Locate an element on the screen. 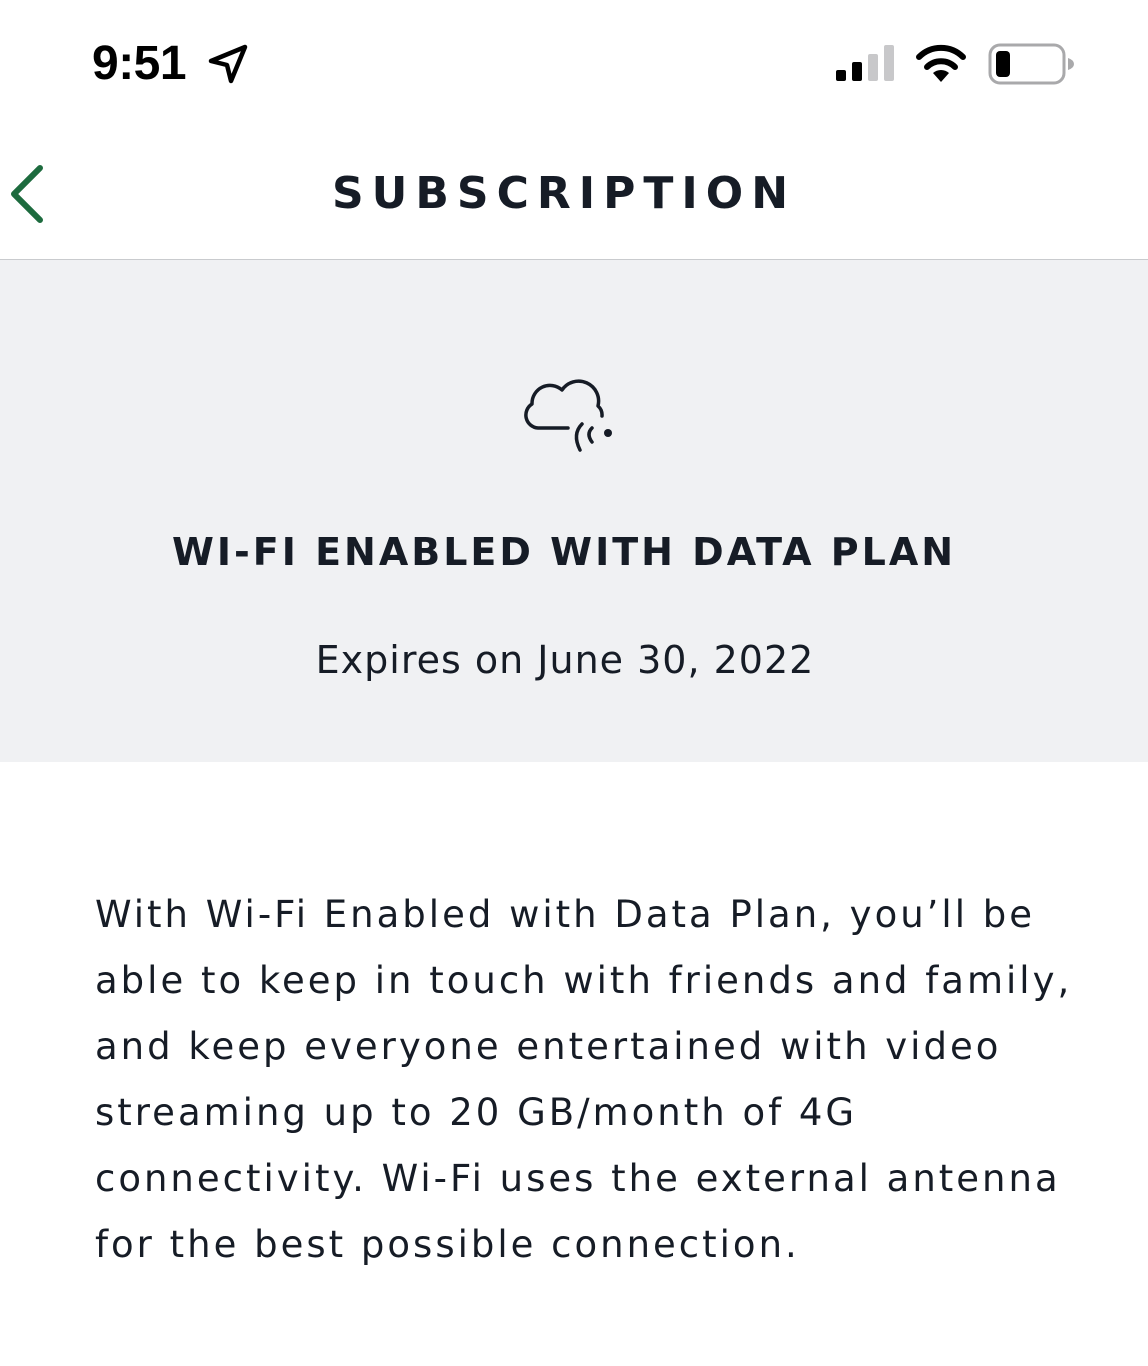 This screenshot has height=1366, width=1148. navigation-bar: SUBSCRIPTION is located at coordinates (574, 195).